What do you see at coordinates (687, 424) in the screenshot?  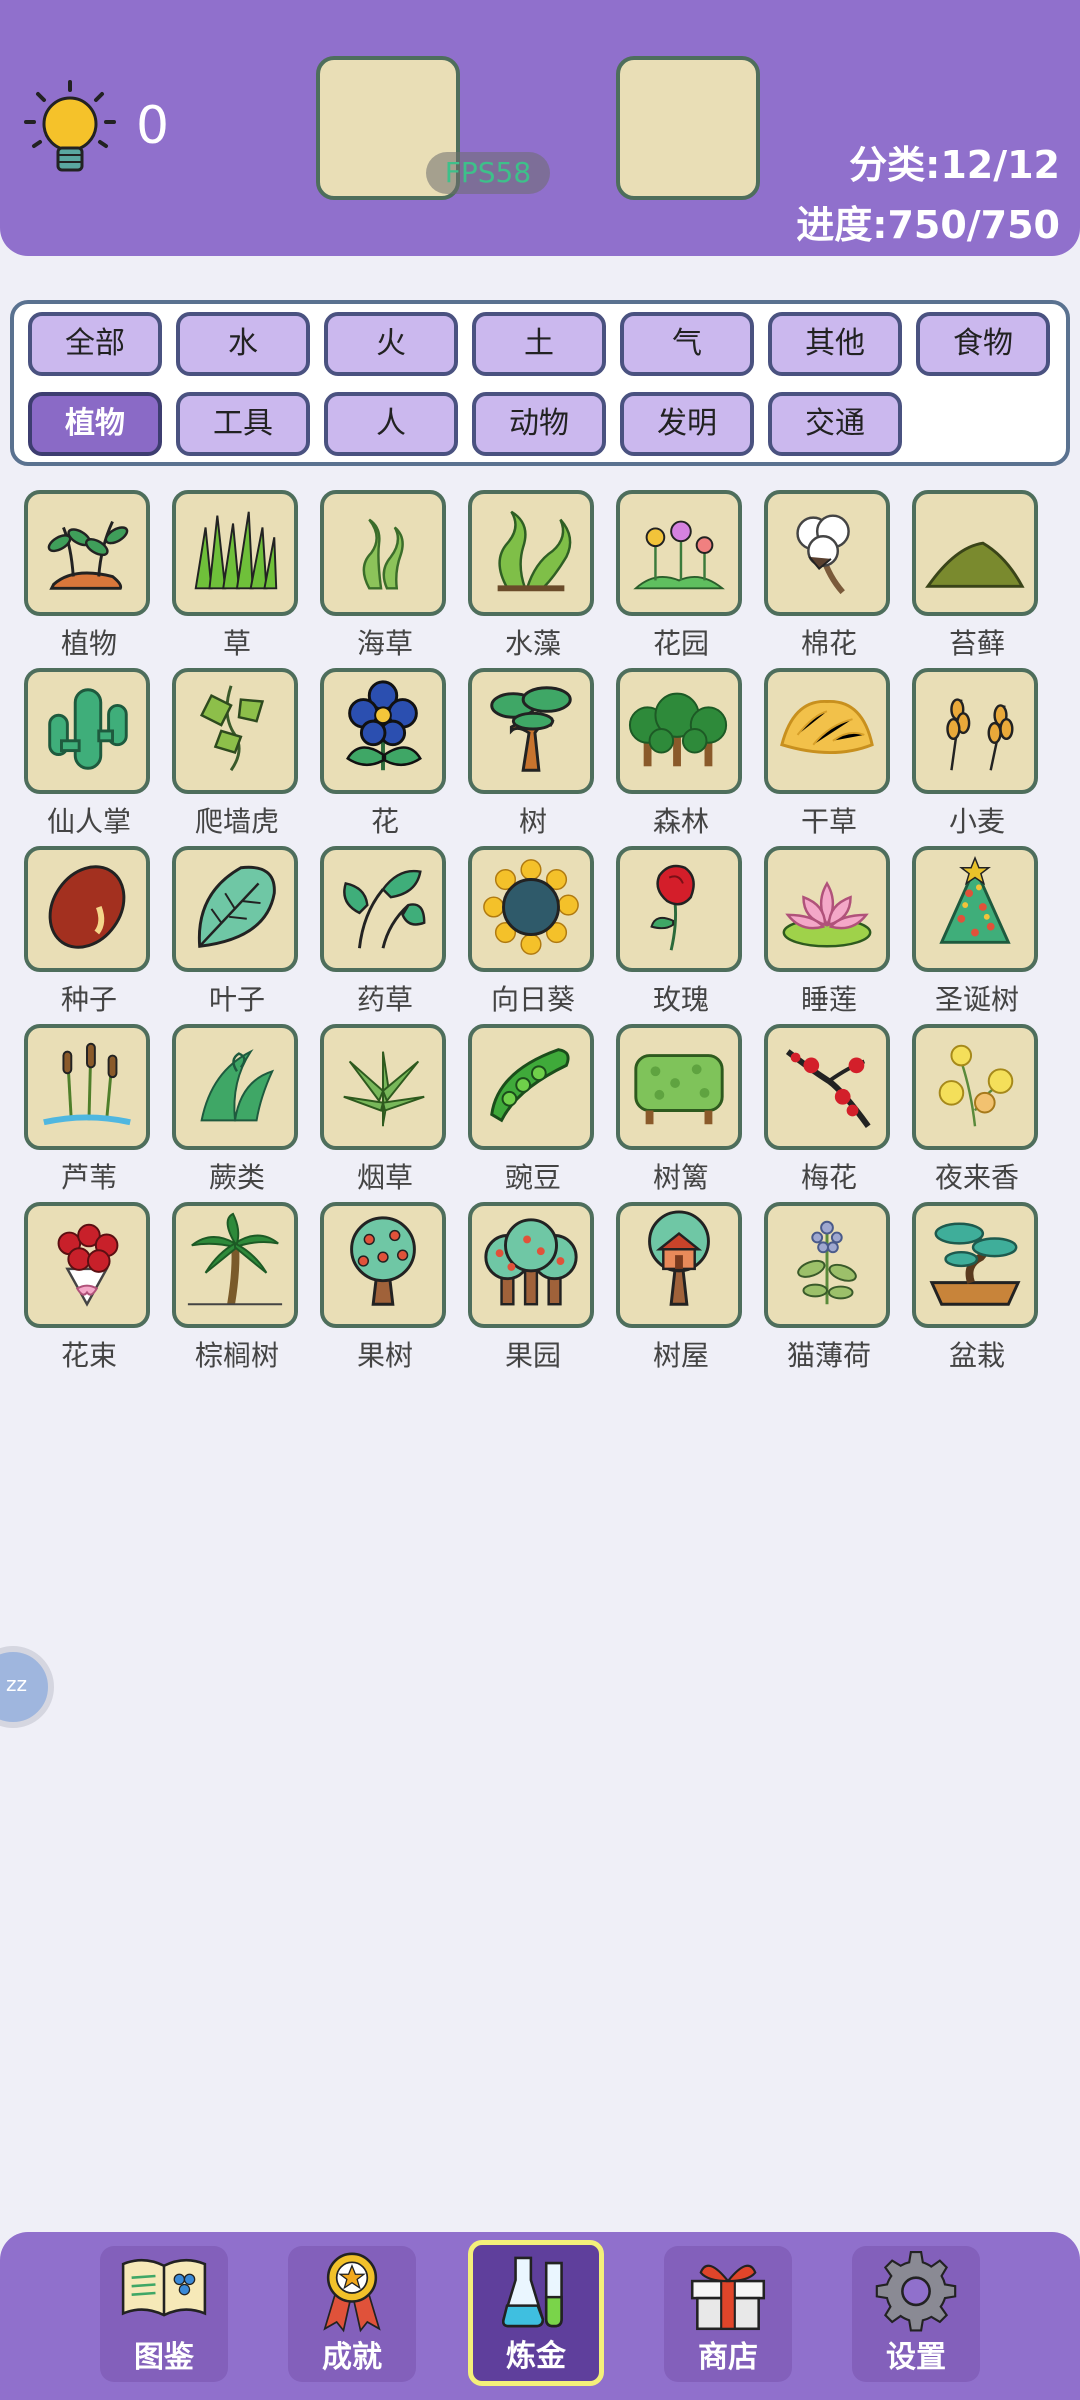 I see `filter-button: 发明` at bounding box center [687, 424].